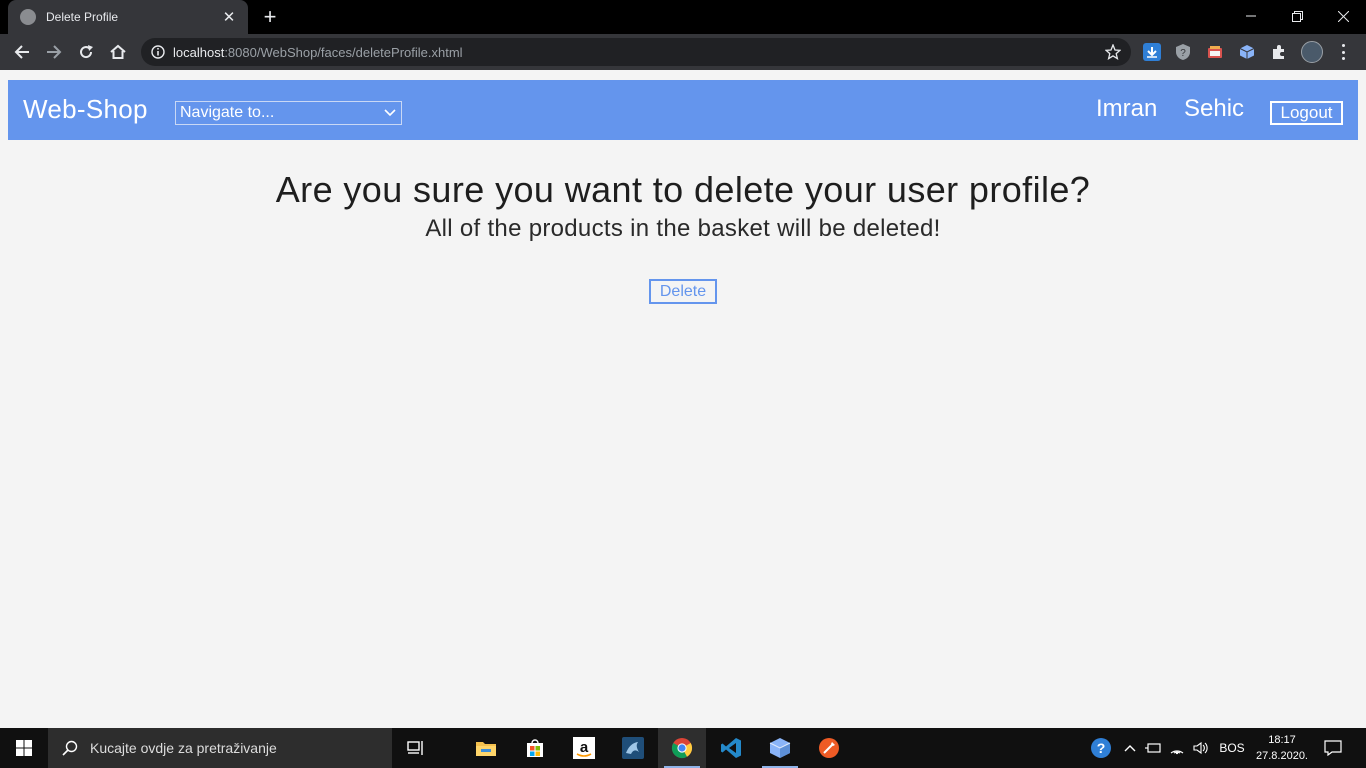 This screenshot has width=1366, height=768. What do you see at coordinates (1282, 756) in the screenshot?
I see `clock-date: 27.8.2020.` at bounding box center [1282, 756].